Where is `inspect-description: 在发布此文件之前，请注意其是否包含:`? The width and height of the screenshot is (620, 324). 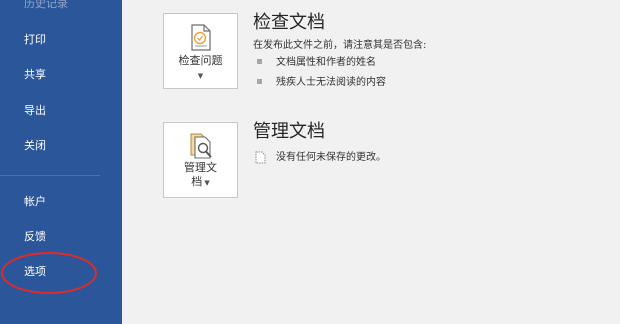 inspect-description: 在发布此文件之前，请注意其是否包含: is located at coordinates (340, 45).